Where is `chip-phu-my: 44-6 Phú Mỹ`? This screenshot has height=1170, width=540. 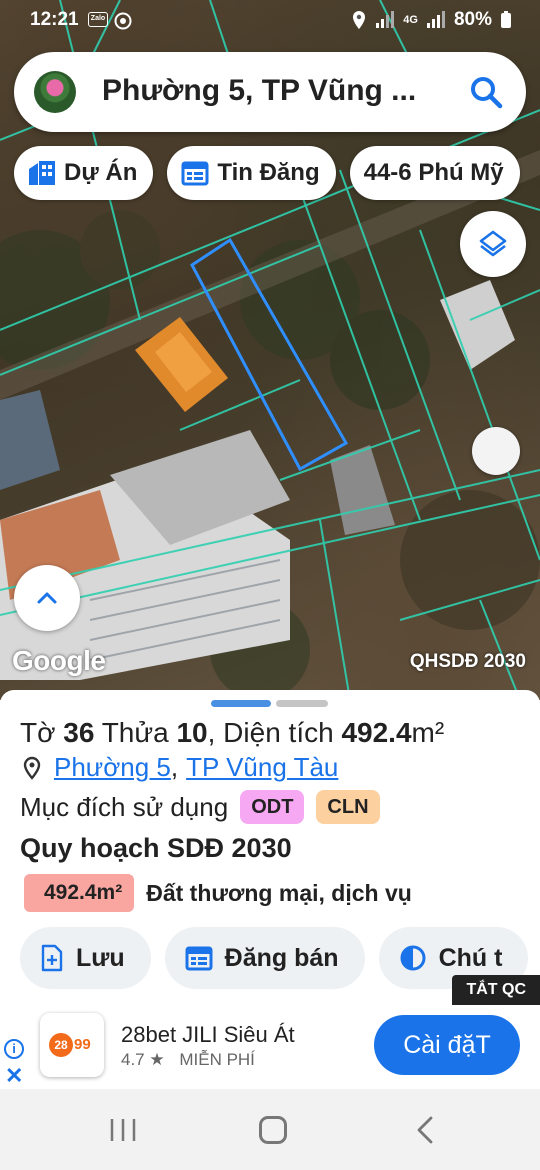
chip-phu-my: 44-6 Phú Mỹ is located at coordinates (434, 173).